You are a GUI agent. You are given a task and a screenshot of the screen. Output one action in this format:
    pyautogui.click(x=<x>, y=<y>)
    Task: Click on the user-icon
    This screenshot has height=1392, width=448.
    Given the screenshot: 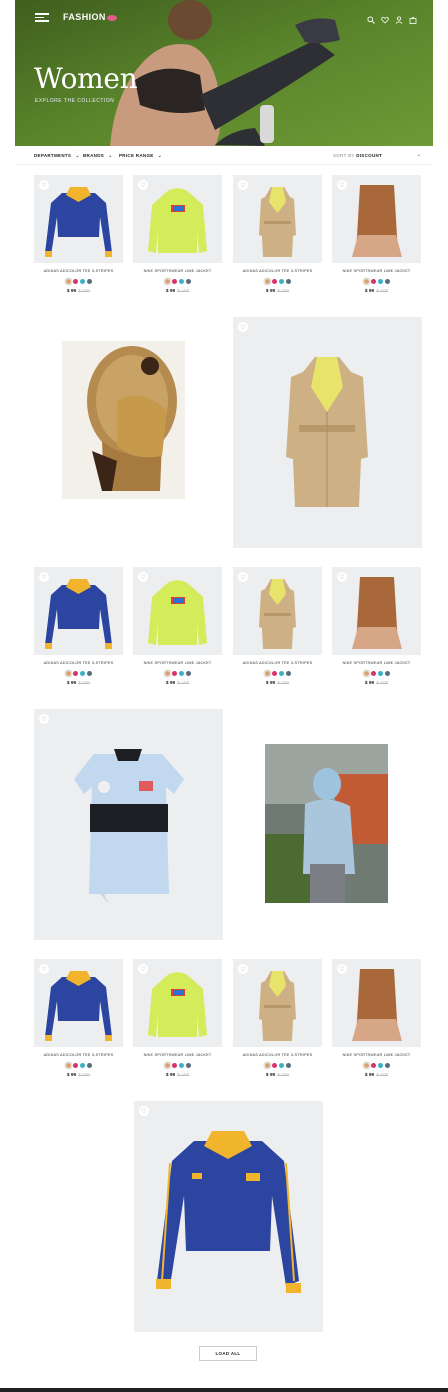 What is the action you would take?
    pyautogui.click(x=399, y=17)
    